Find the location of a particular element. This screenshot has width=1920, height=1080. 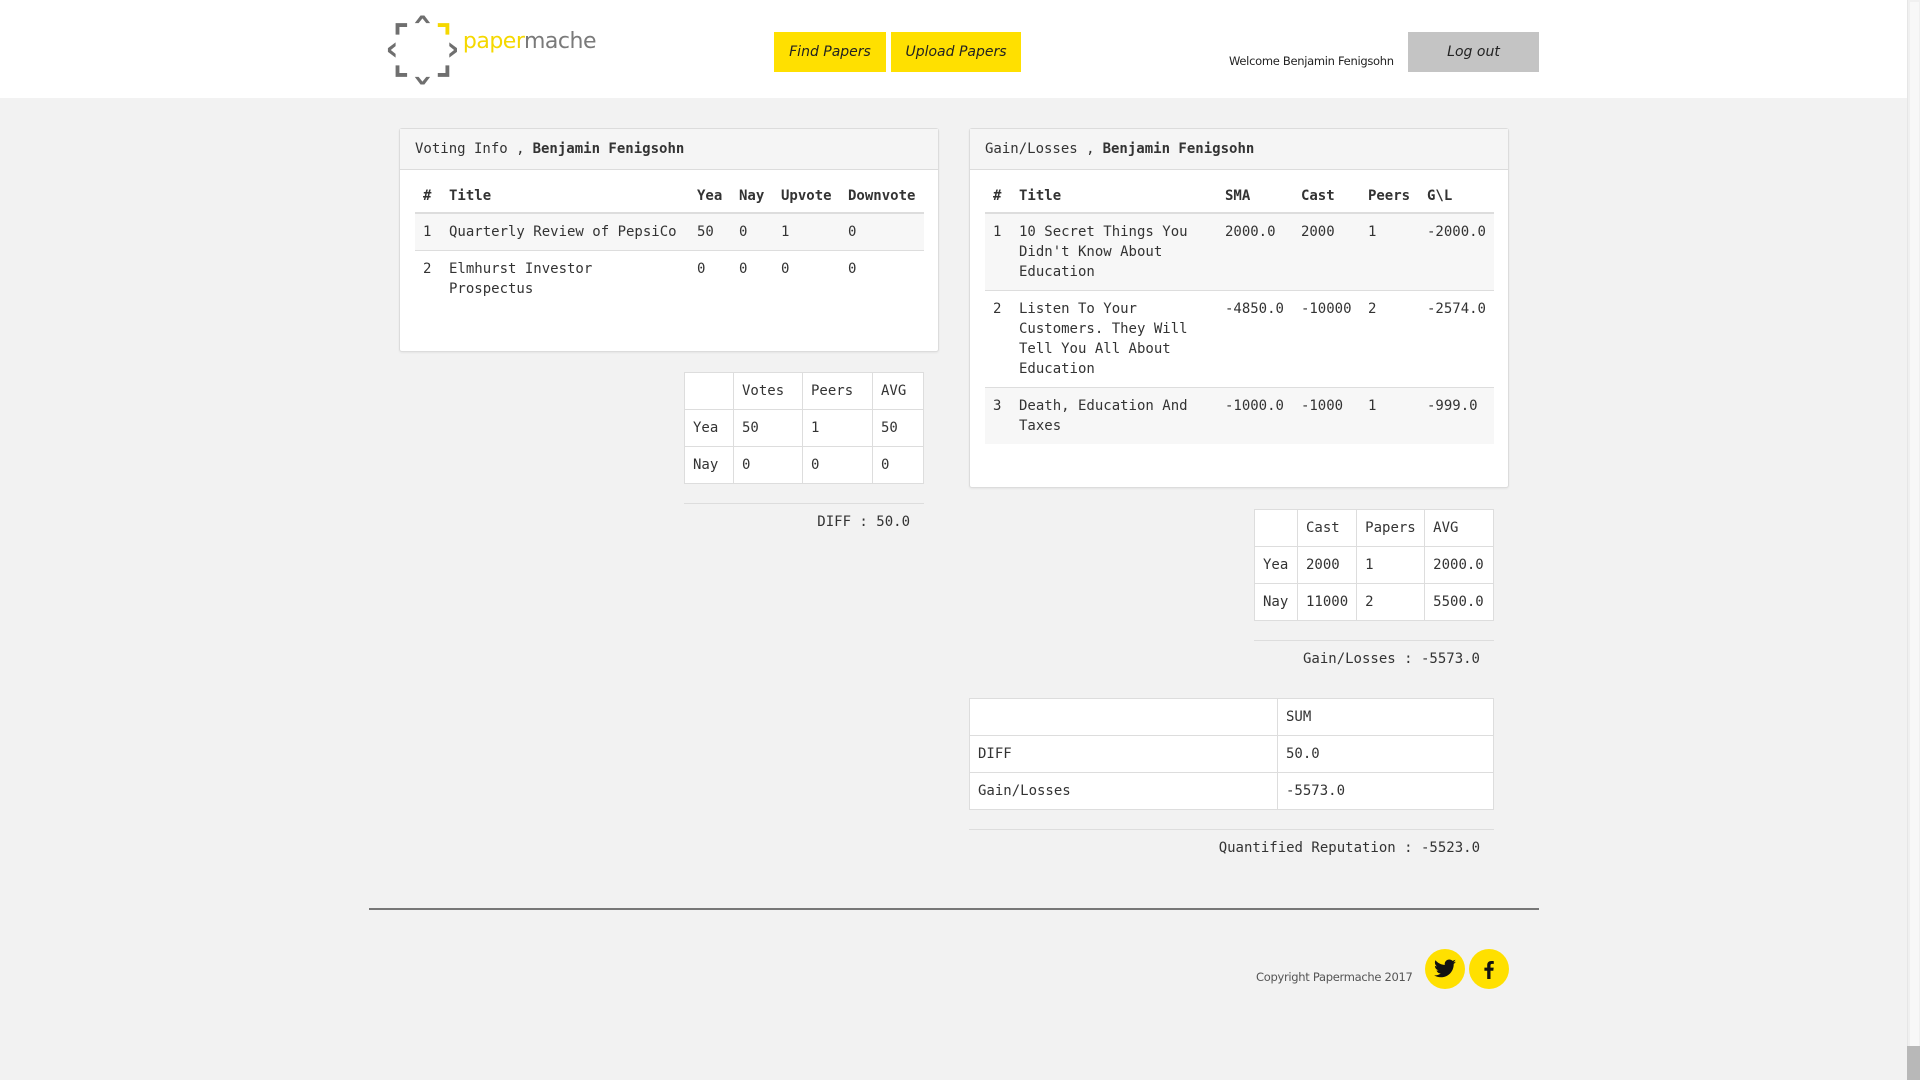

scrollbar-track is located at coordinates (1914, 524).